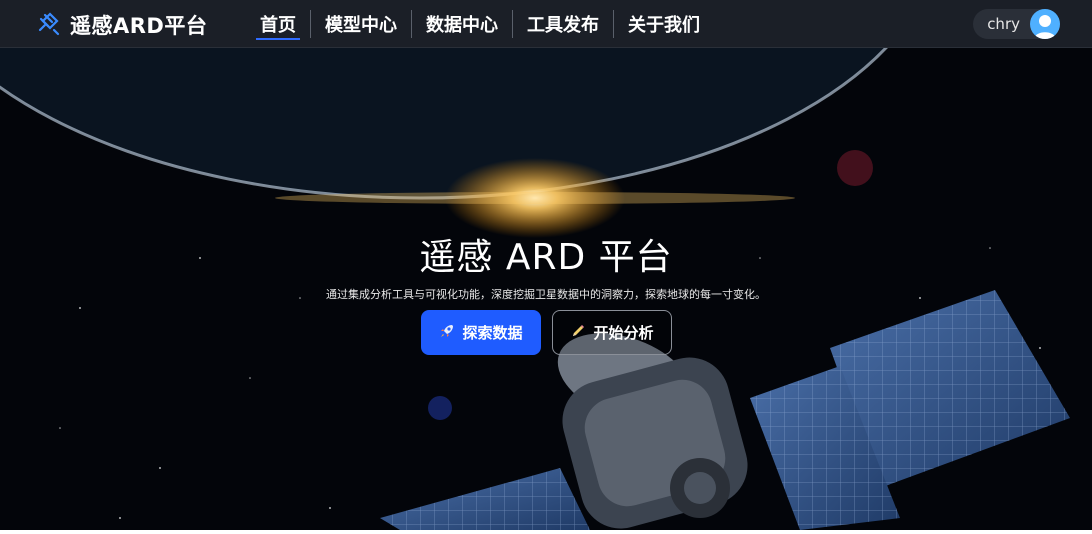  Describe the element at coordinates (492, 333) in the screenshot. I see `explore-data-label: 探索数据` at that location.